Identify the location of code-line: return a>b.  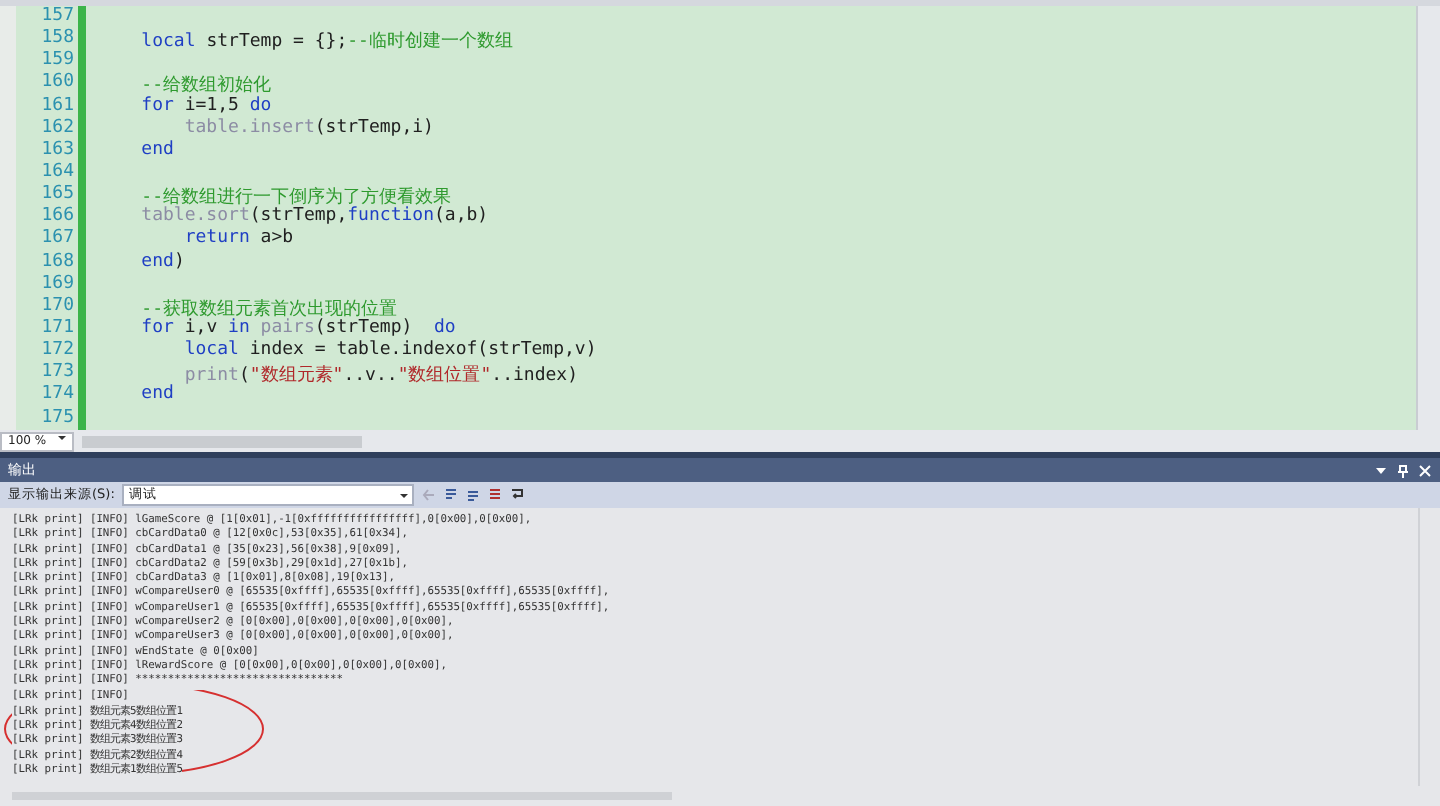
(238, 240).